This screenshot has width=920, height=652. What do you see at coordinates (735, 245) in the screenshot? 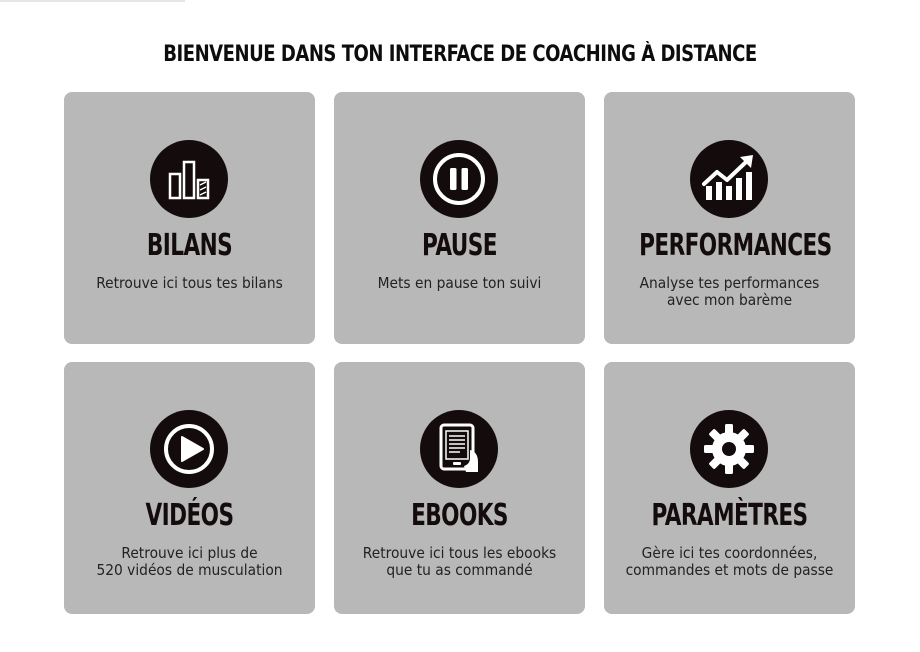
I see `card-title: PERFORMANCES` at bounding box center [735, 245].